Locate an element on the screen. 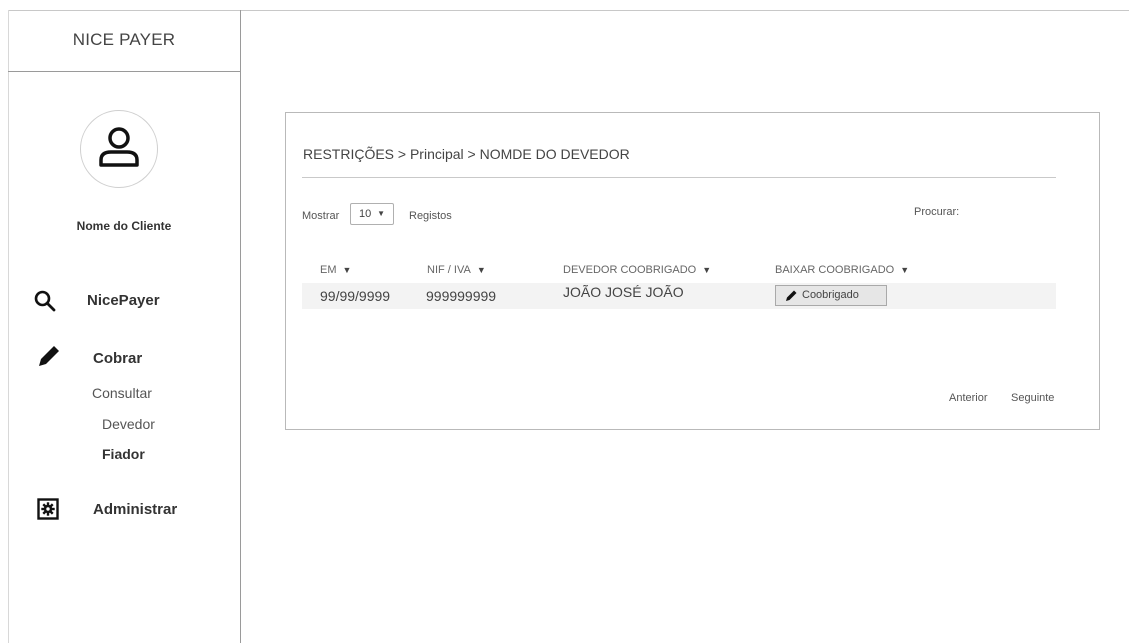 This screenshot has width=1129, height=643. search-label: Procurar: is located at coordinates (937, 212).